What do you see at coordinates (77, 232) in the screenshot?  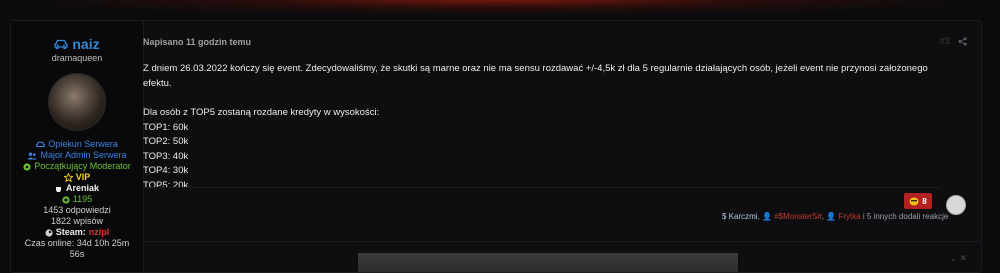 I see `steam-info: Steam: nzipl` at bounding box center [77, 232].